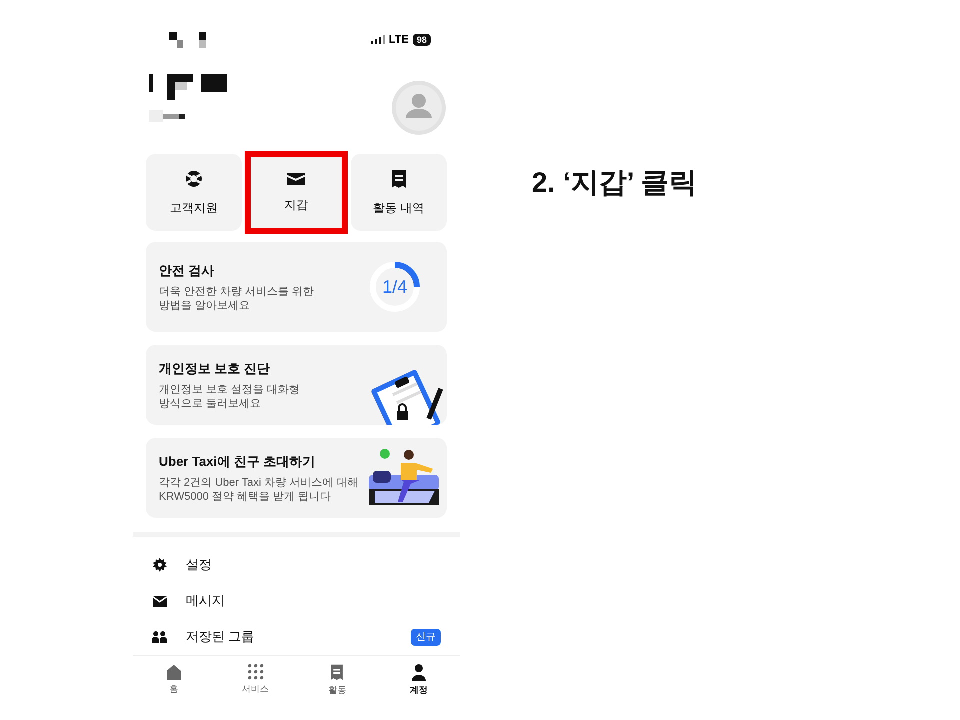 The width and height of the screenshot is (960, 720). I want to click on tab-bar-item: 홈, so click(174, 684).